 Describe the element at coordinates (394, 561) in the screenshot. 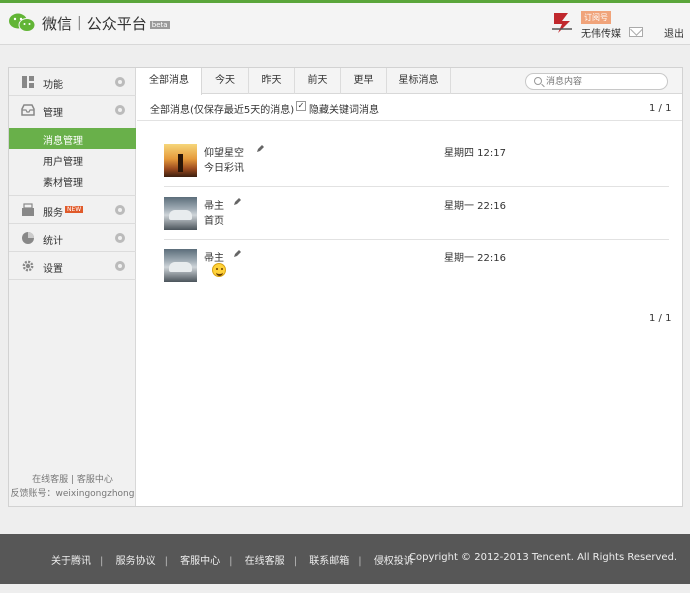

I see `footer-link-report: 侵权投诉` at that location.